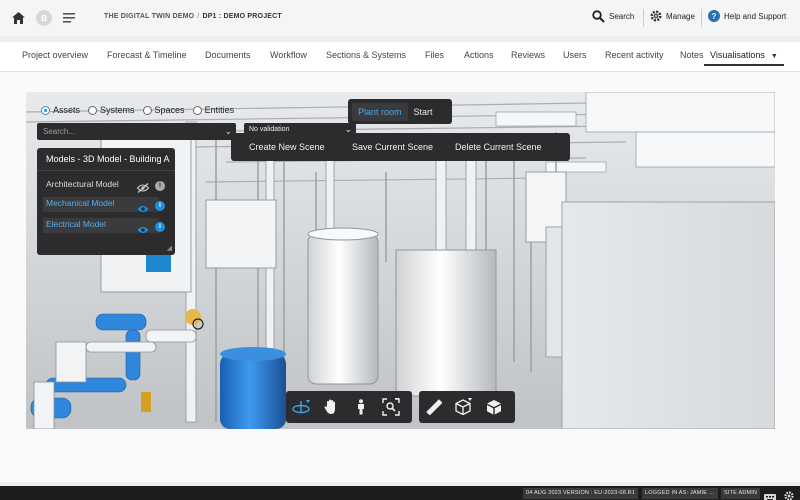 This screenshot has height=500, width=800. I want to click on manage-button: Manage, so click(672, 16).